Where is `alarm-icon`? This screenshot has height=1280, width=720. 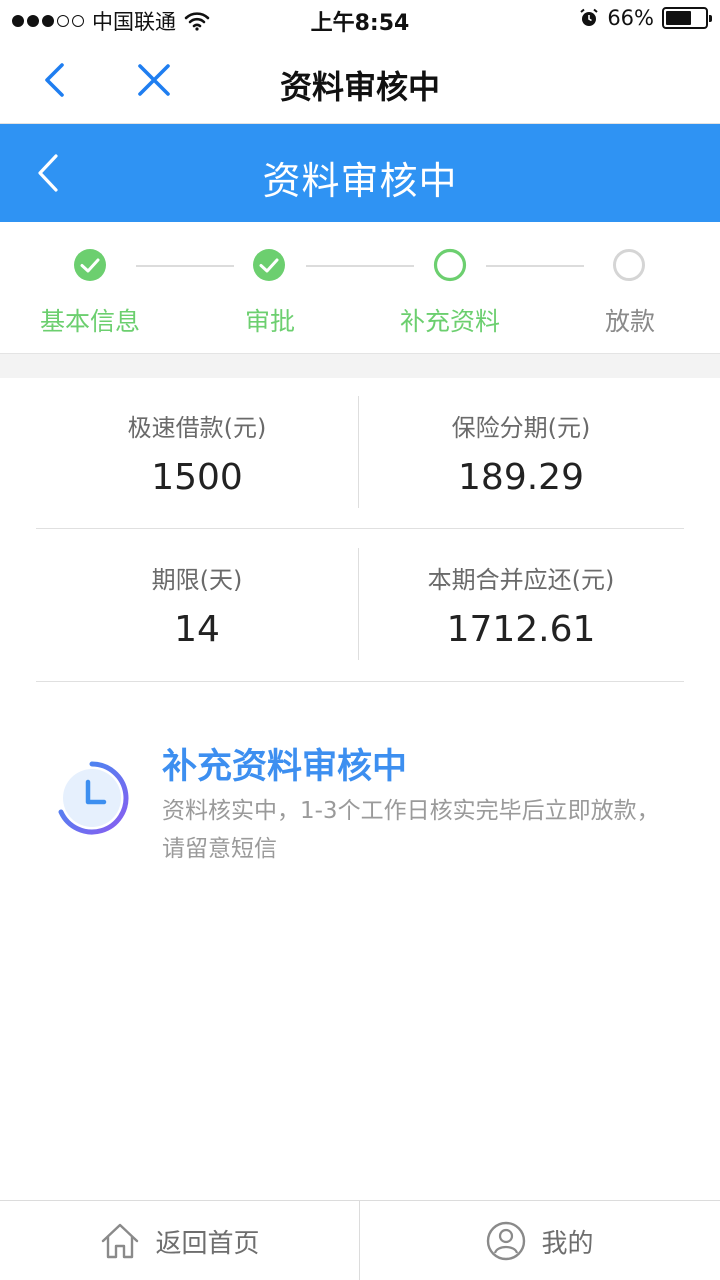 alarm-icon is located at coordinates (589, 17).